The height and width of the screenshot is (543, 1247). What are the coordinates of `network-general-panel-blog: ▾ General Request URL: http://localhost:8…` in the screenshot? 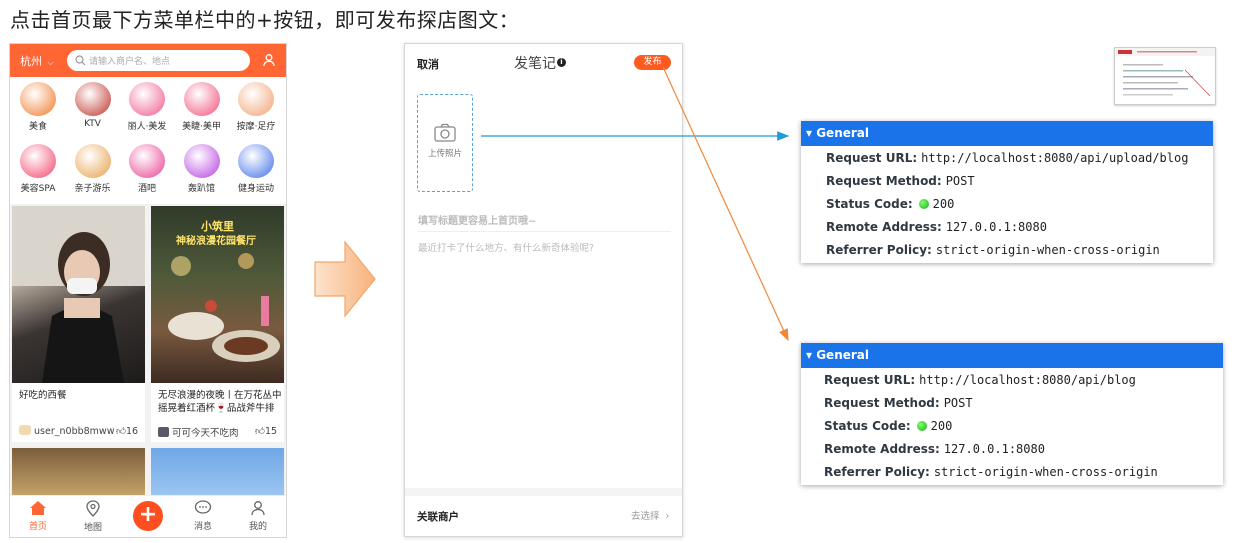 It's located at (1012, 414).